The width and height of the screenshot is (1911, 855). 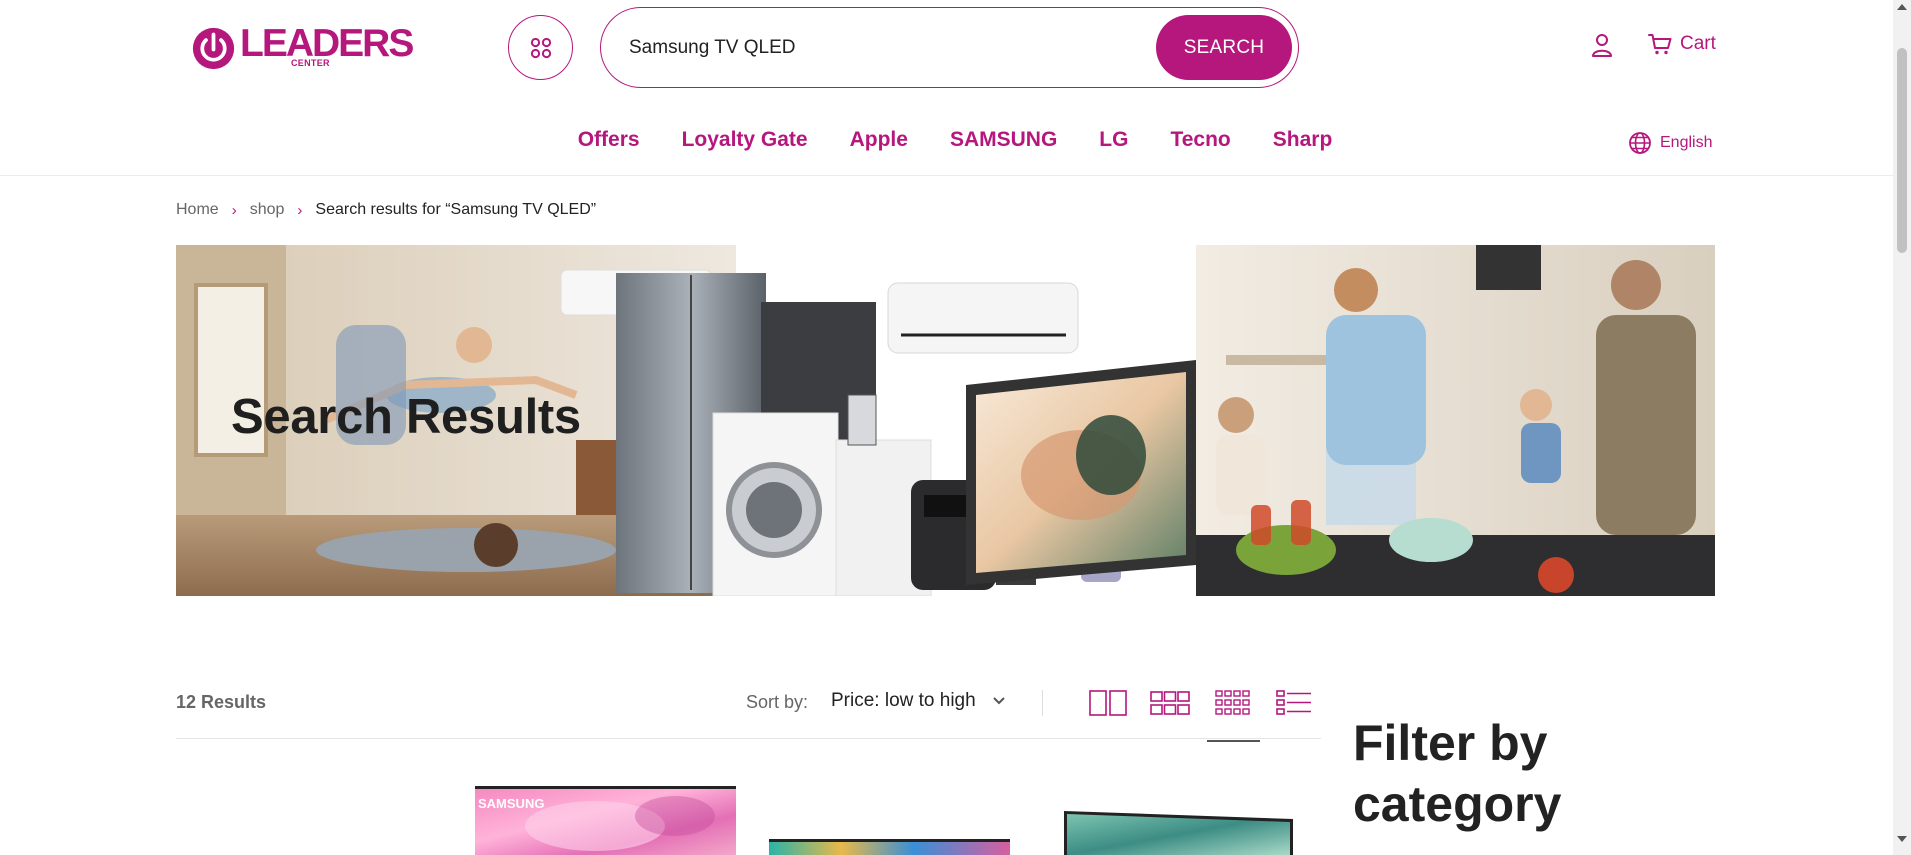 I want to click on nav-item-sharp: Sharp, so click(x=1303, y=140).